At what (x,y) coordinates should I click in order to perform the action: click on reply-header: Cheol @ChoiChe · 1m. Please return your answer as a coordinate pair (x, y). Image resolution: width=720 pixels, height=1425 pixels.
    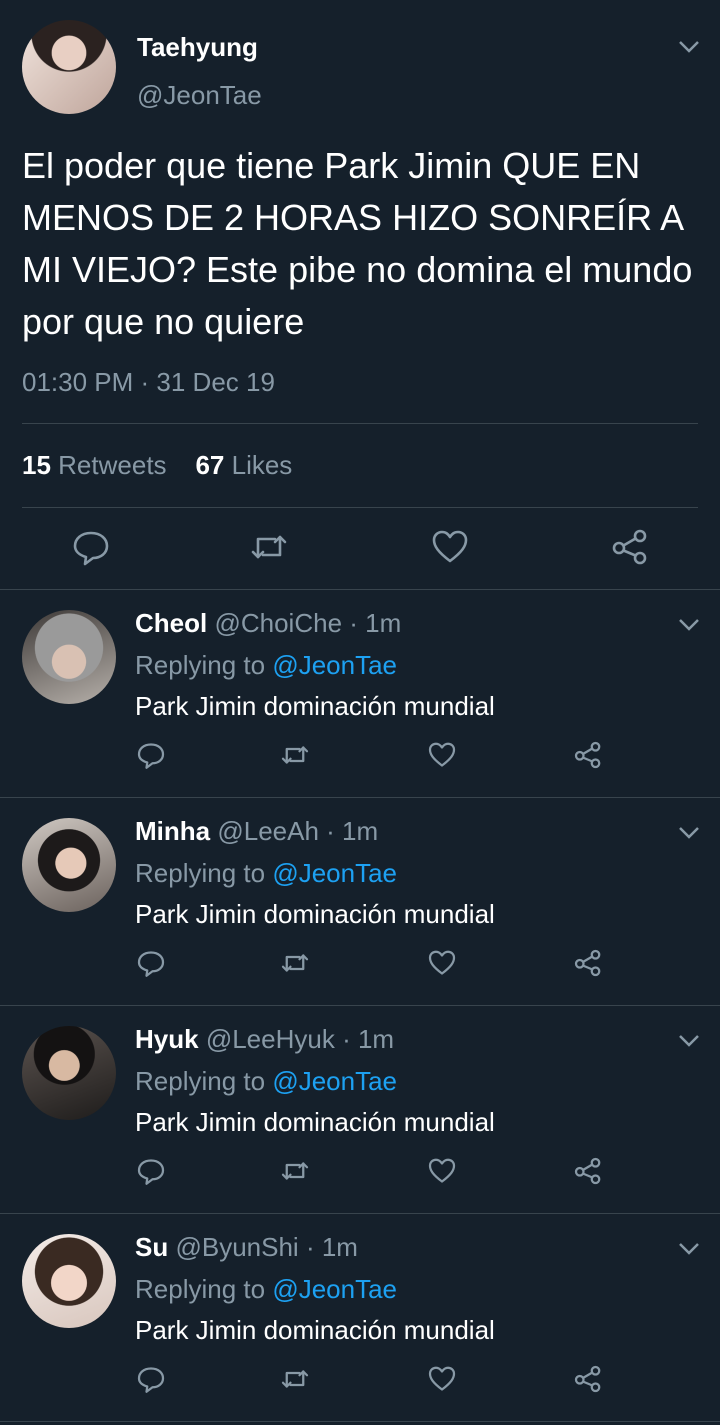
    Looking at the image, I should click on (268, 623).